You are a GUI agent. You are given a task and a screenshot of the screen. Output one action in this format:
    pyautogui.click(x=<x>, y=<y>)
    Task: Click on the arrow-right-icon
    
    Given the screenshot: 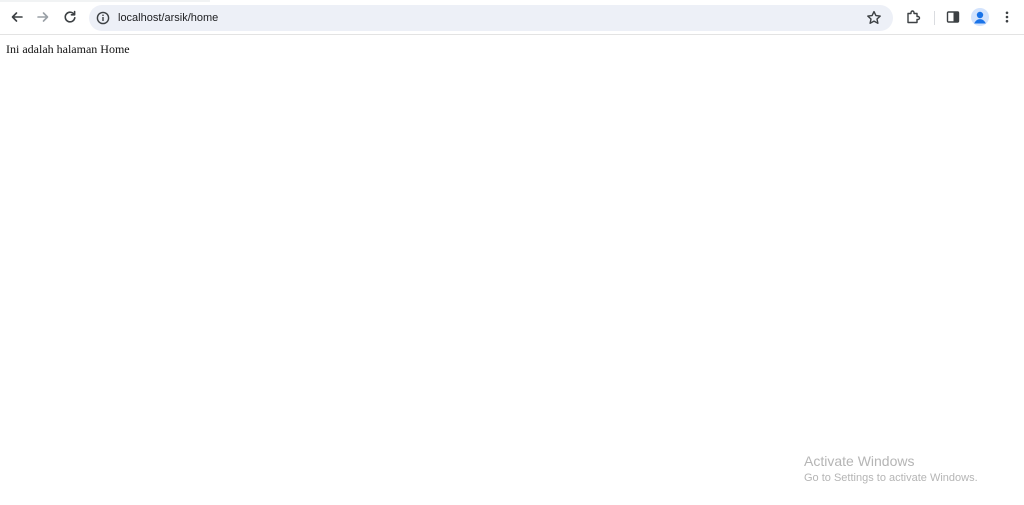 What is the action you would take?
    pyautogui.click(x=43, y=17)
    